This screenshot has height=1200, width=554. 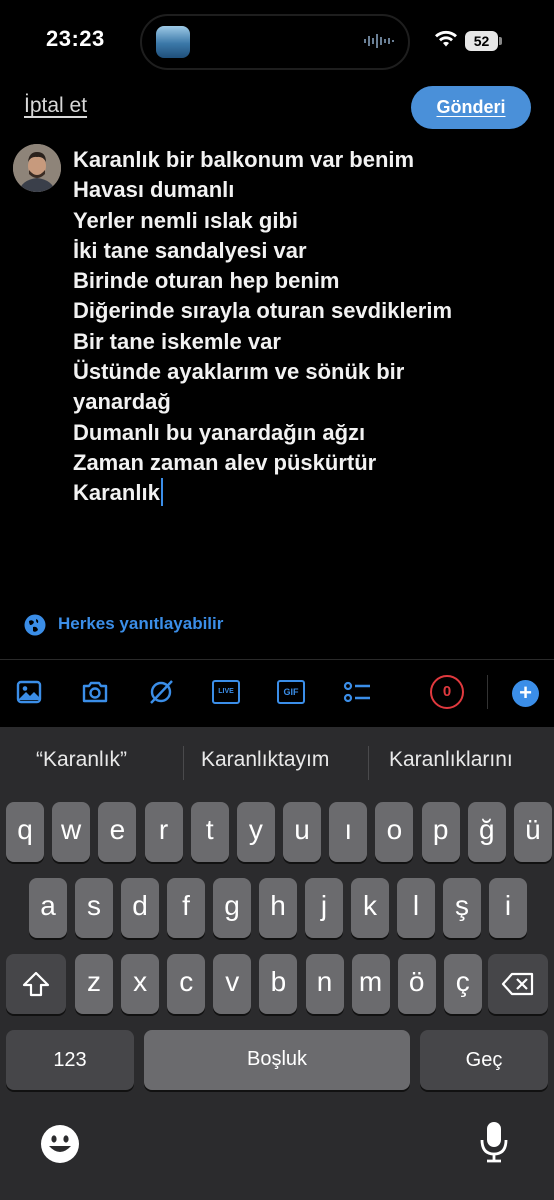 What do you see at coordinates (190, 250) in the screenshot?
I see `text-line: İki tane sandalyesi var` at bounding box center [190, 250].